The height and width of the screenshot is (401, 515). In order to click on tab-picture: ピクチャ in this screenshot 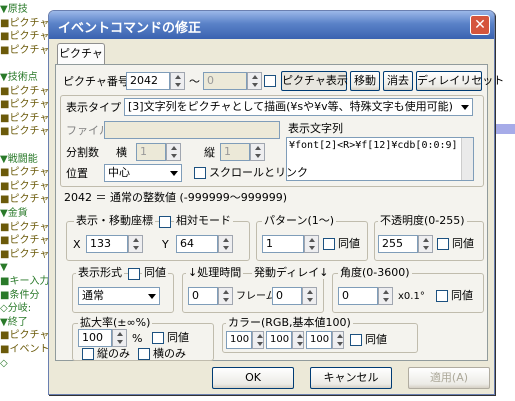, I will do `click(81, 54)`.